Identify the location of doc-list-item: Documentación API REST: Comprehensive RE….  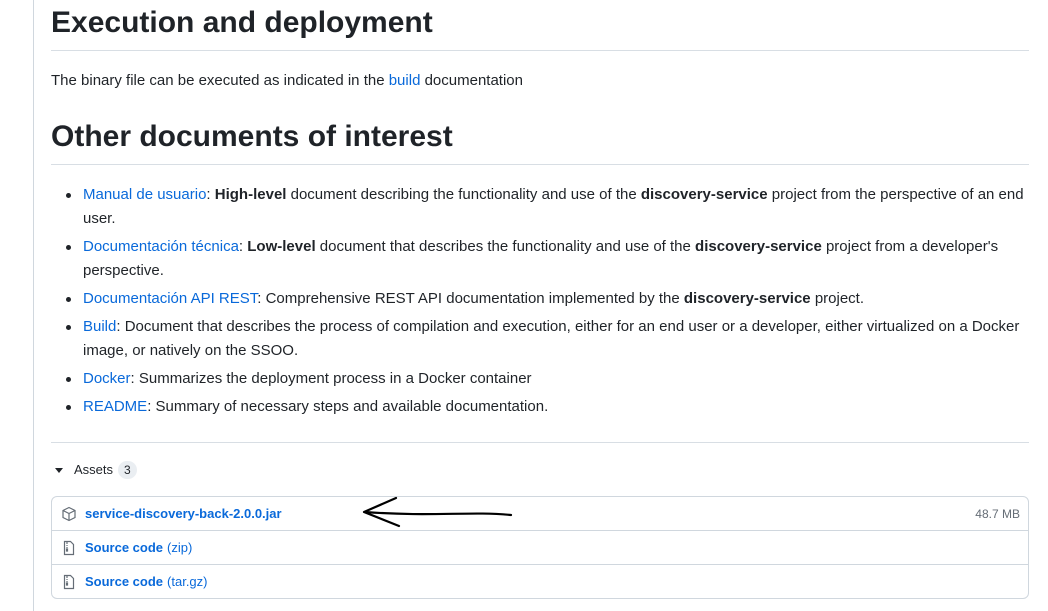
(547, 299).